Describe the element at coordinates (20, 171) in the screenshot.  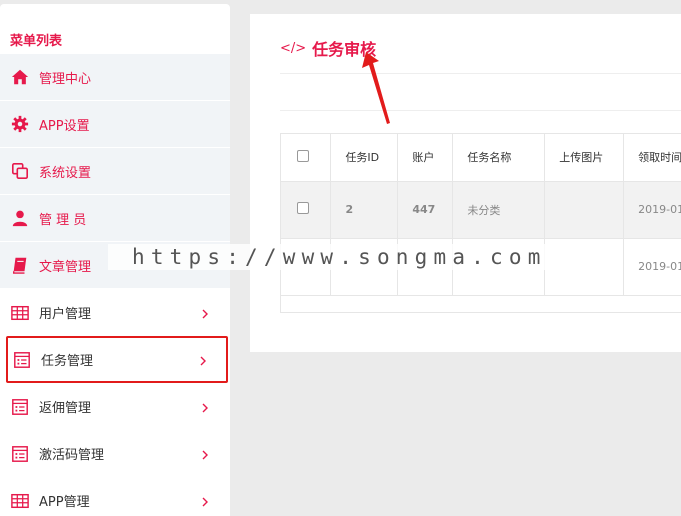
I see `copy-icon` at that location.